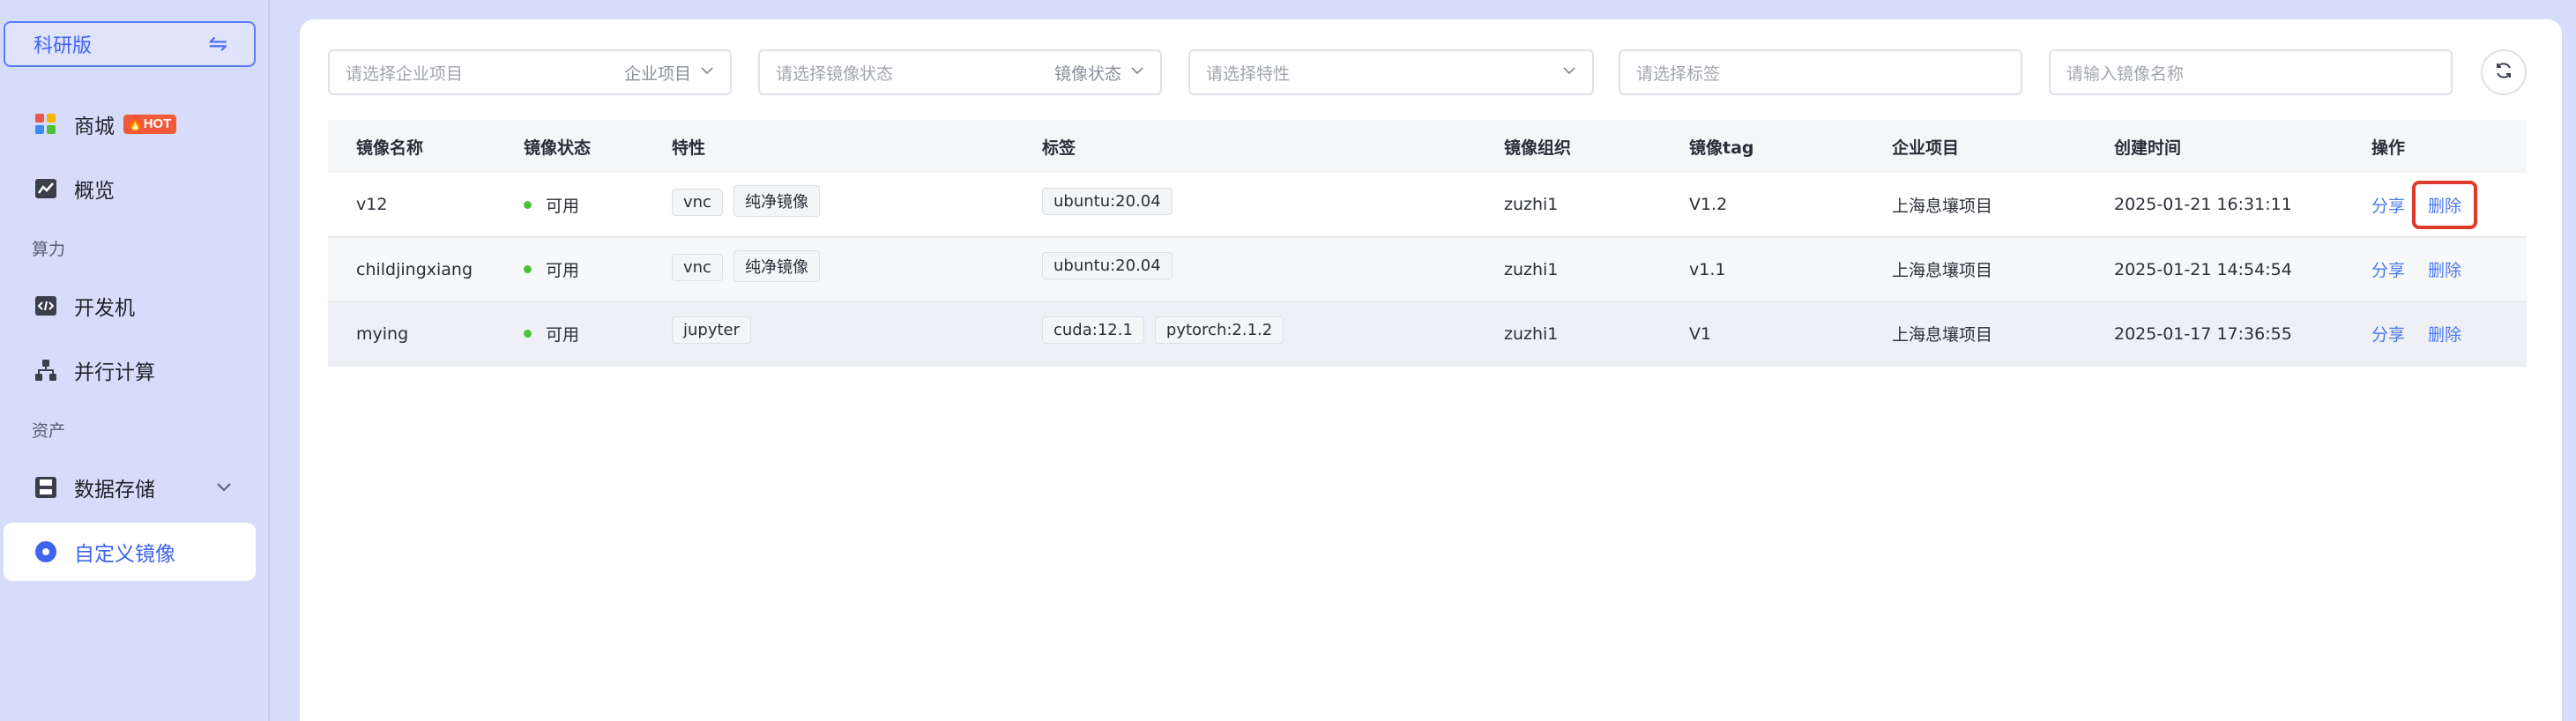 The height and width of the screenshot is (721, 2576). What do you see at coordinates (1107, 201) in the screenshot?
I see `label-tag: ubuntu:20.04` at bounding box center [1107, 201].